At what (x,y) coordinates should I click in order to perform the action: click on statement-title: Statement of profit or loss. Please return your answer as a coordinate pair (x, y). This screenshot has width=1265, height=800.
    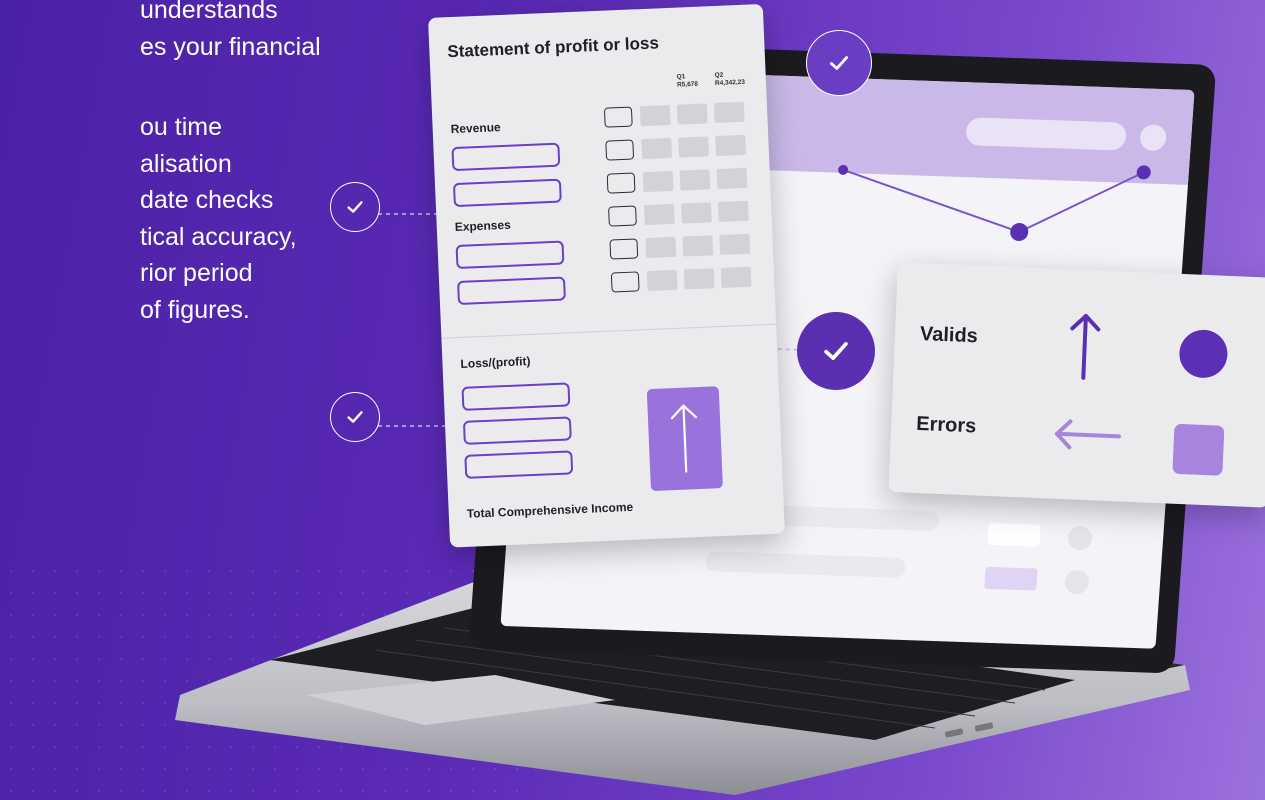
    Looking at the image, I should click on (553, 47).